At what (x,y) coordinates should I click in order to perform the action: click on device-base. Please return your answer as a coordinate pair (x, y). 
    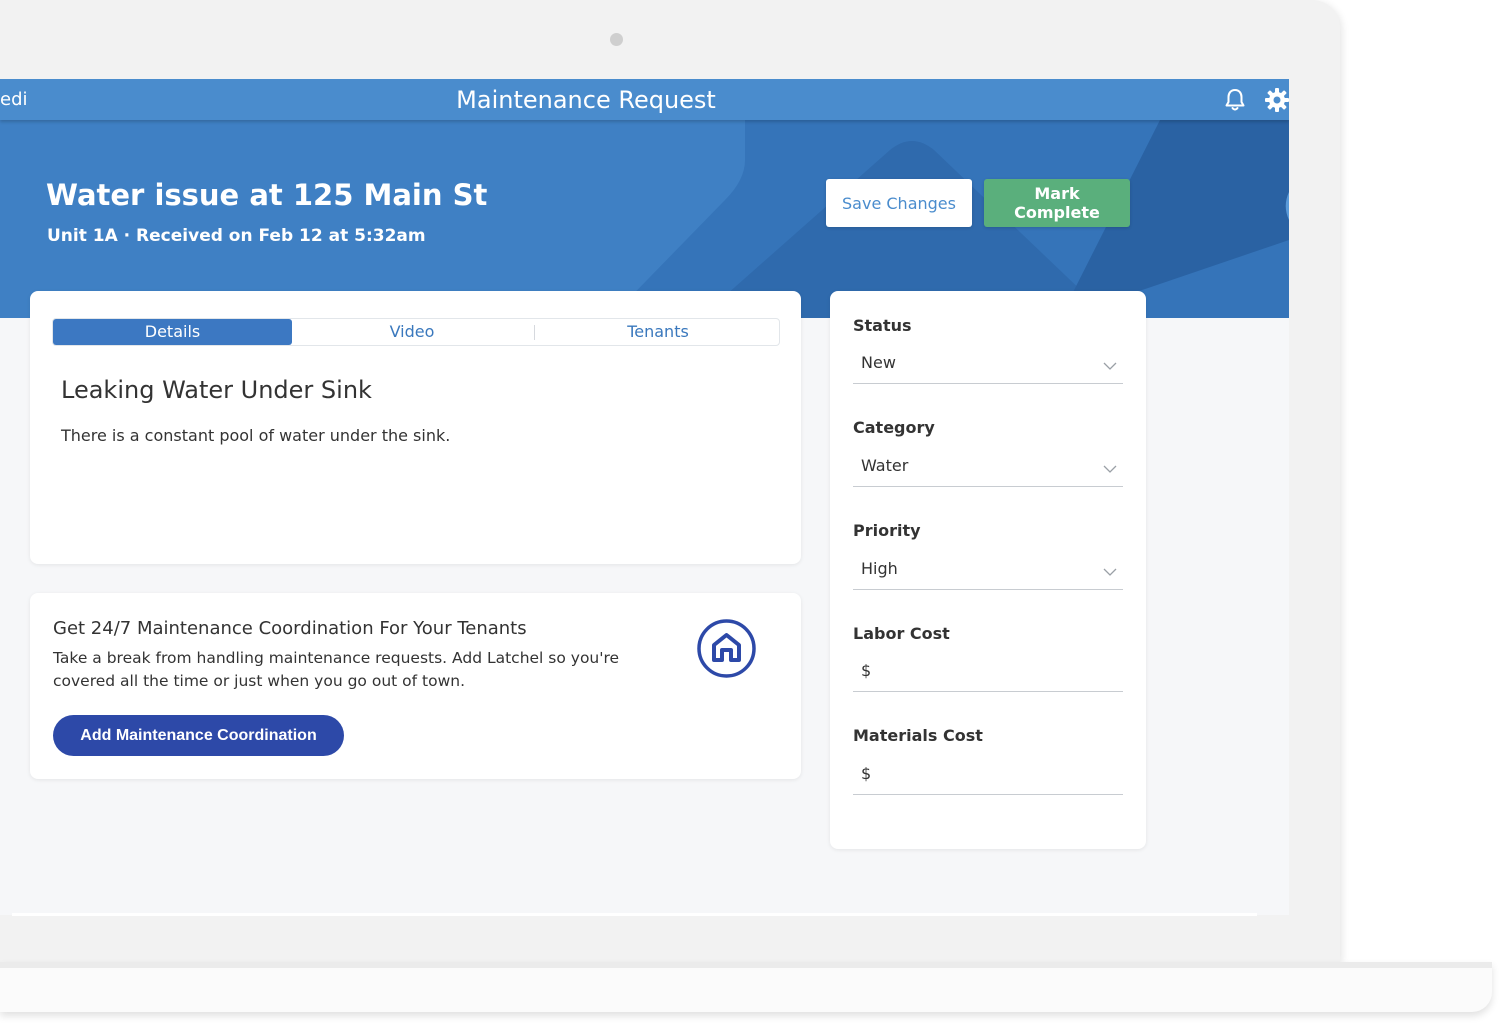
    Looking at the image, I should click on (746, 987).